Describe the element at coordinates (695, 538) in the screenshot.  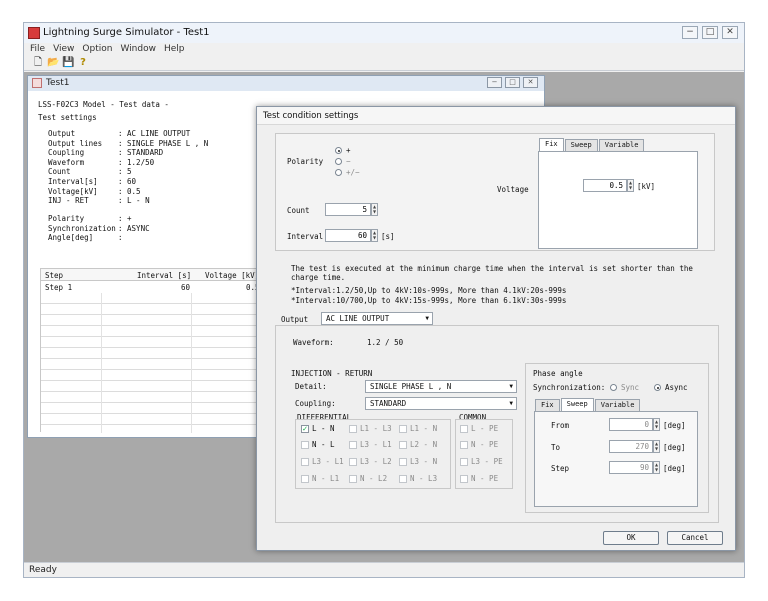
I see `cancel-button: Cancel` at that location.